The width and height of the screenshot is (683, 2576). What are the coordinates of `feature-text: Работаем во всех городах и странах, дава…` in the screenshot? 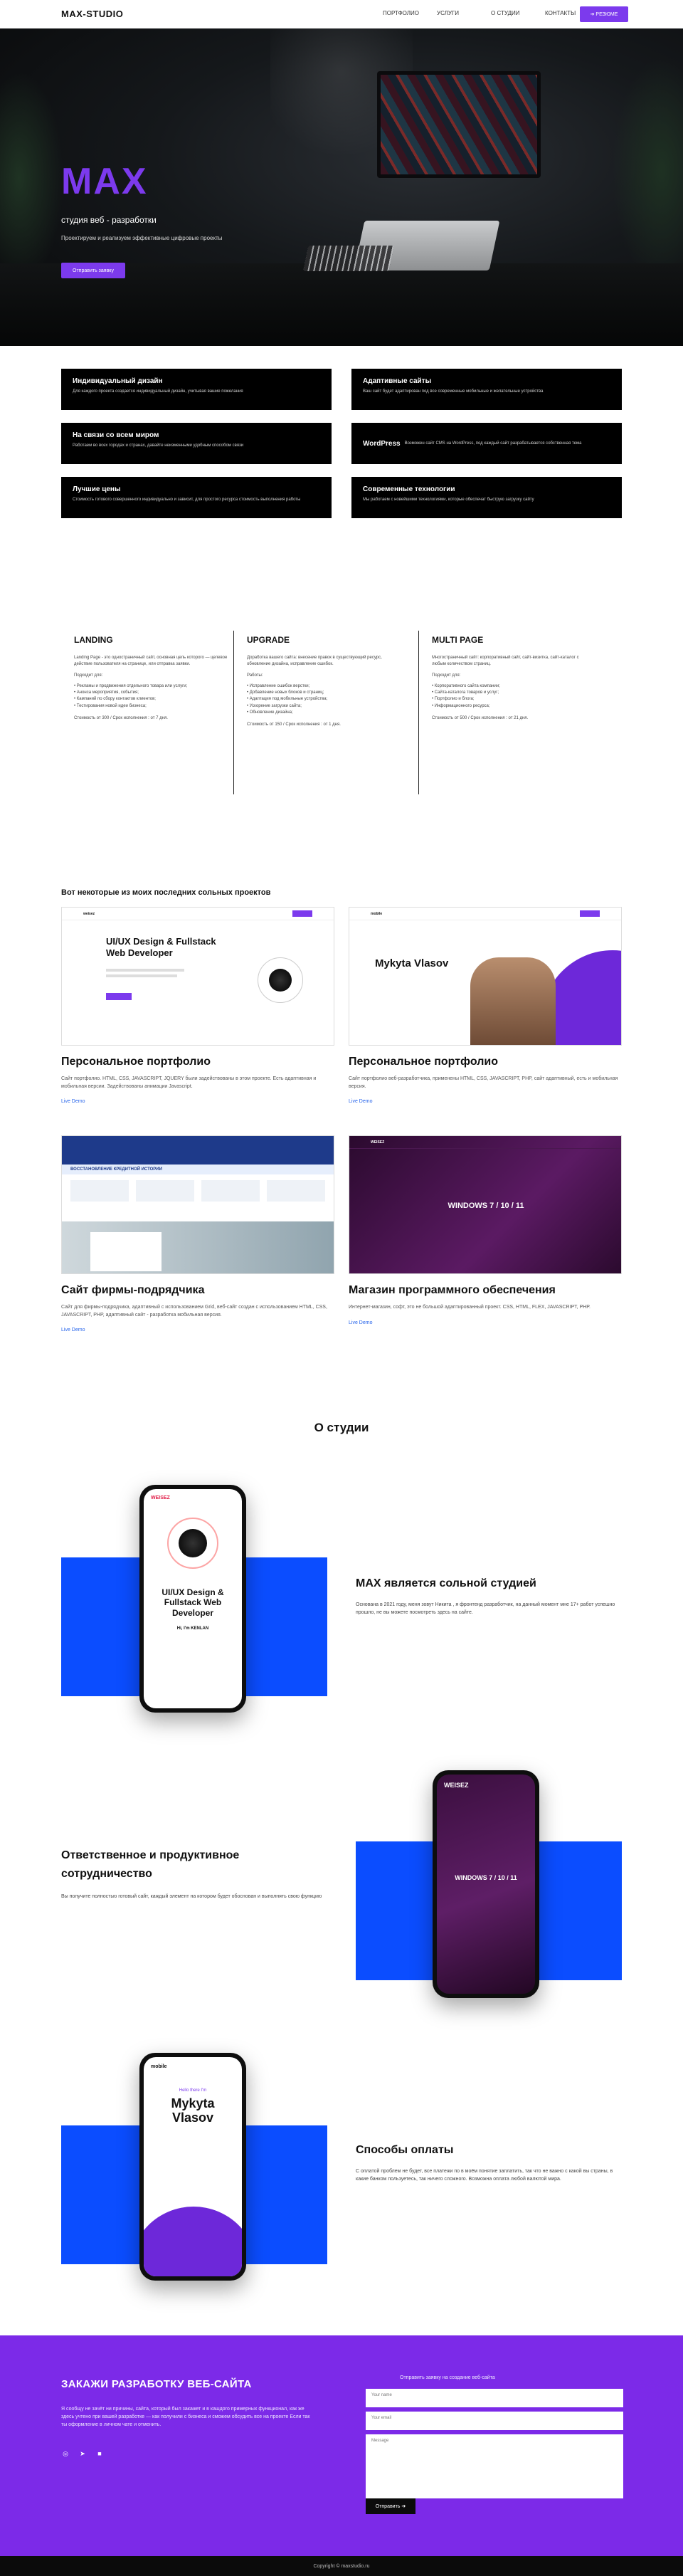 It's located at (158, 445).